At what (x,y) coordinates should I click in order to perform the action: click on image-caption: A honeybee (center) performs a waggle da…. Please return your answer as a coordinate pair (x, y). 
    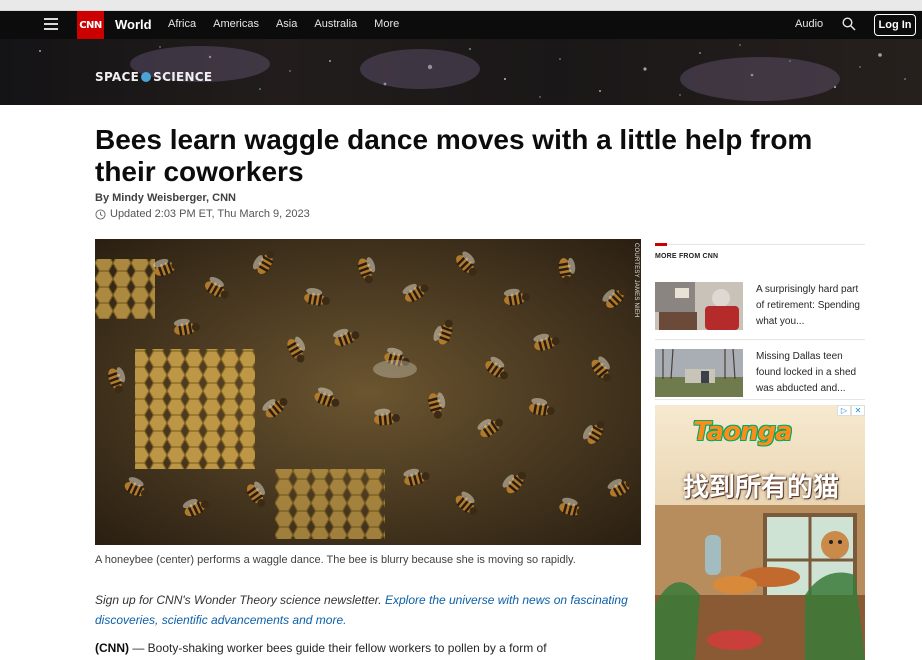
    Looking at the image, I should click on (335, 560).